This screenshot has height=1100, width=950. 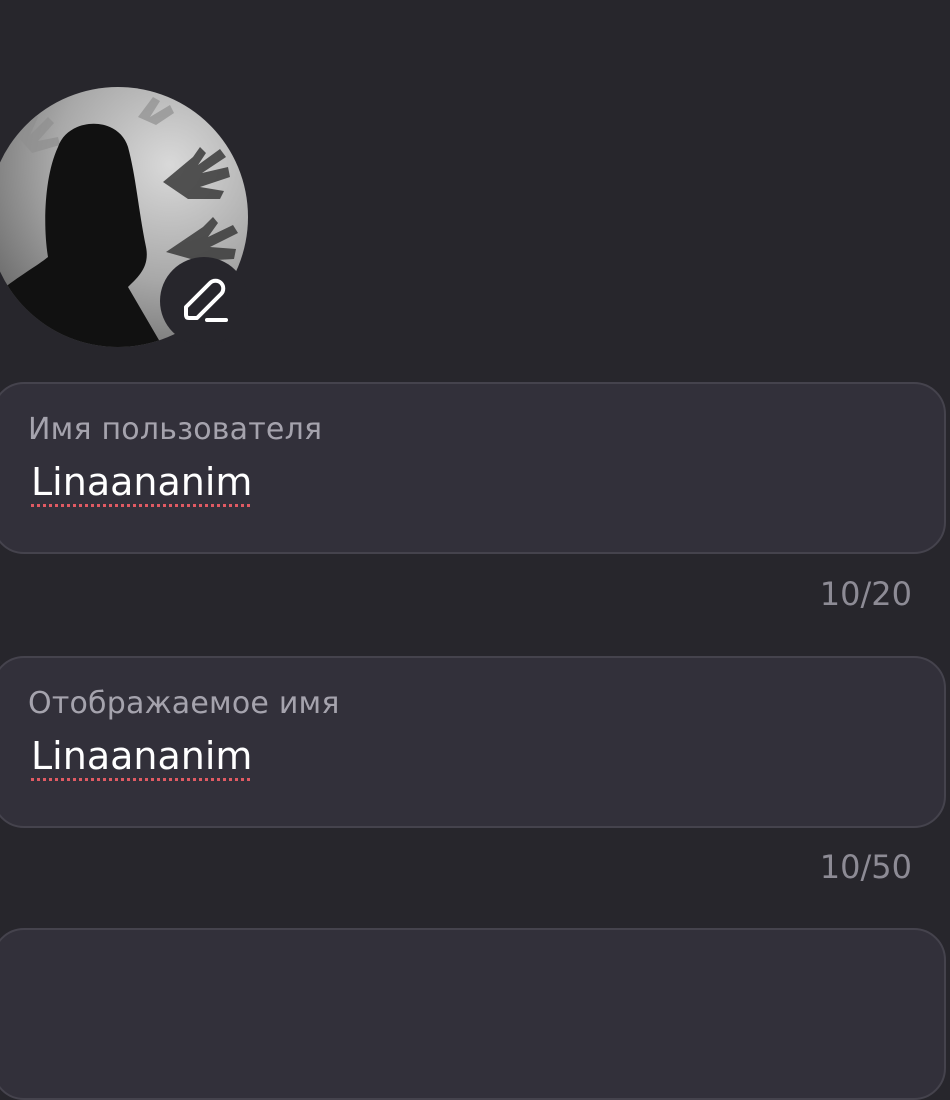 I want to click on pencil-icon, so click(x=206, y=300).